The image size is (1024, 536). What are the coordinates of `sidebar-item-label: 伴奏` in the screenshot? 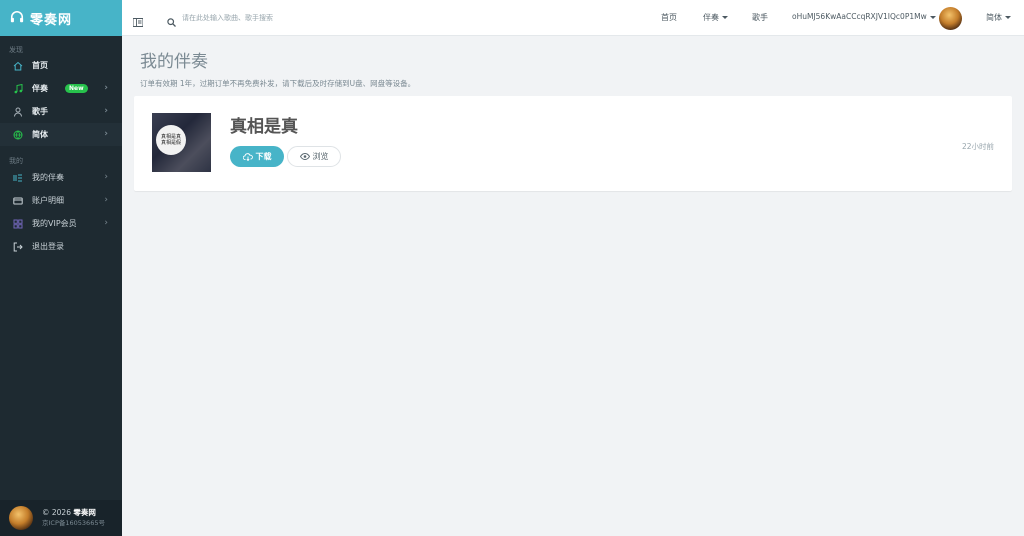 It's located at (40, 88).